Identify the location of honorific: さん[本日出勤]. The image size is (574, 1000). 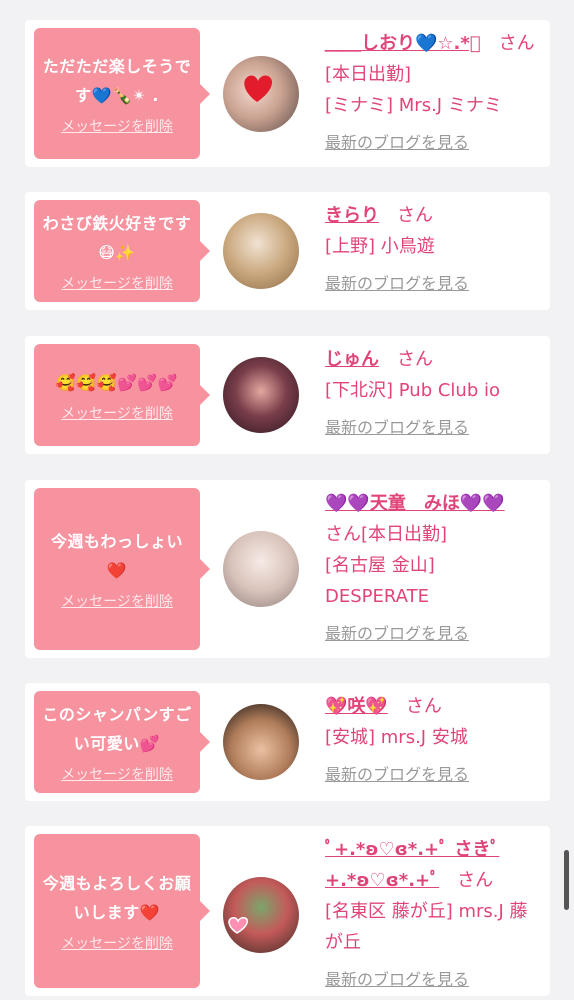
(386, 534).